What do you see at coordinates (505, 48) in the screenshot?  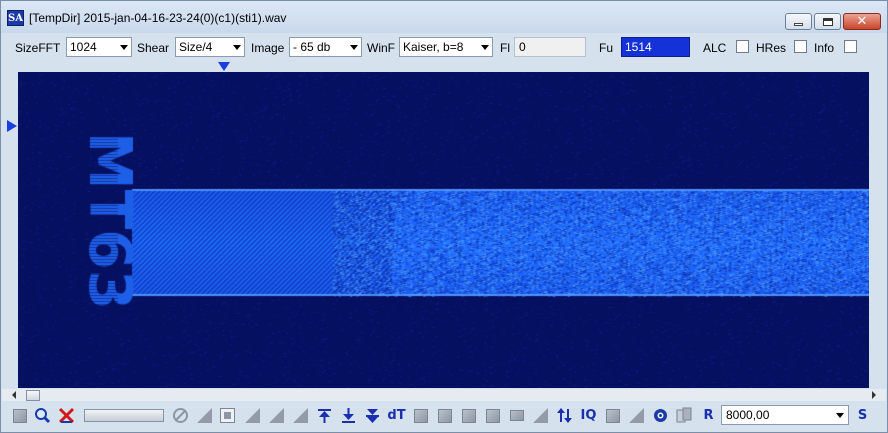 I see `fl-label: Fl` at bounding box center [505, 48].